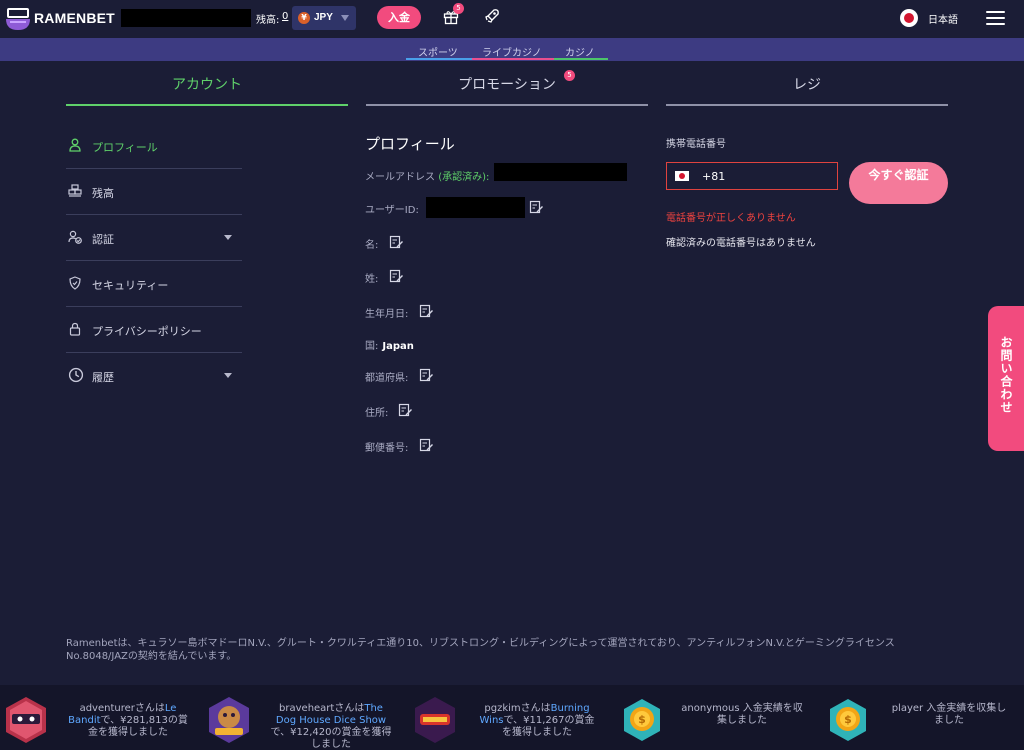  I want to click on clock-history-icon, so click(76, 375).